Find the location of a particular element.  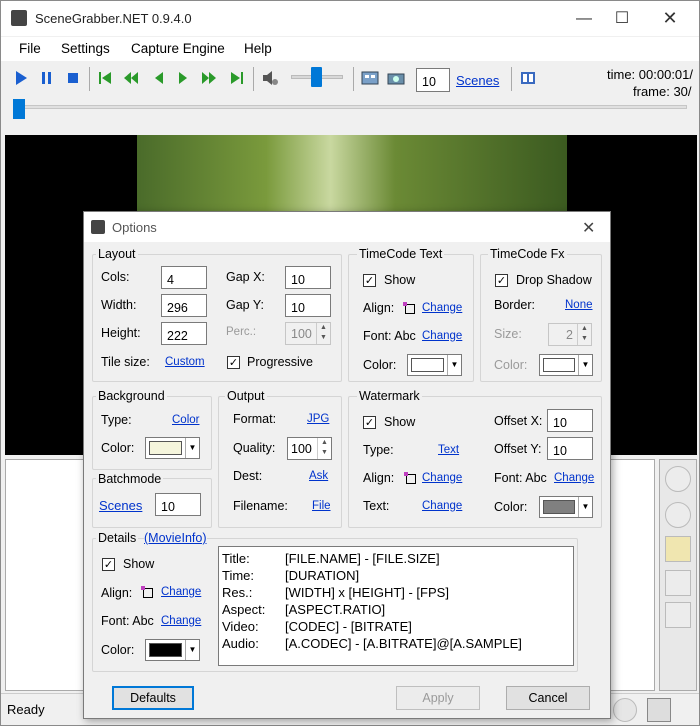

watermark-font-label: Font: Abc is located at coordinates (520, 478).